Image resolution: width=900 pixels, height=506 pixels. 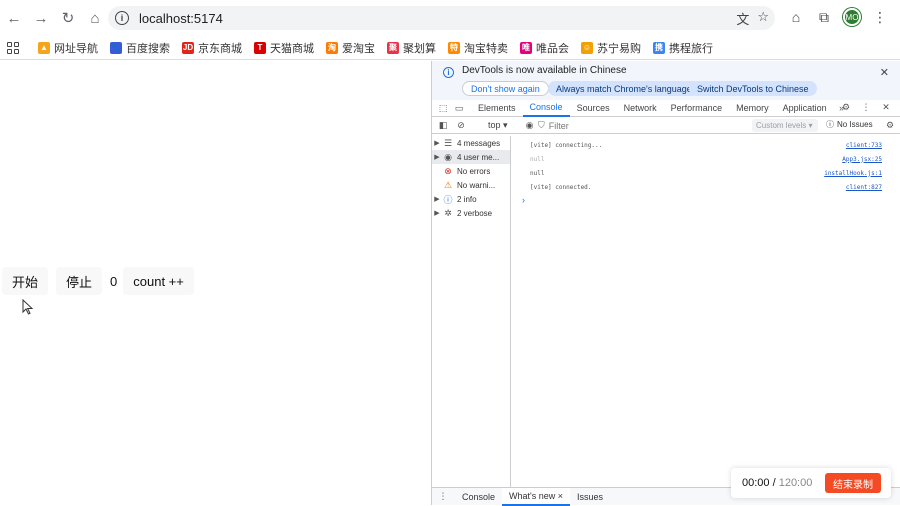 What do you see at coordinates (593, 108) in the screenshot?
I see `tab-sources: Sources` at bounding box center [593, 108].